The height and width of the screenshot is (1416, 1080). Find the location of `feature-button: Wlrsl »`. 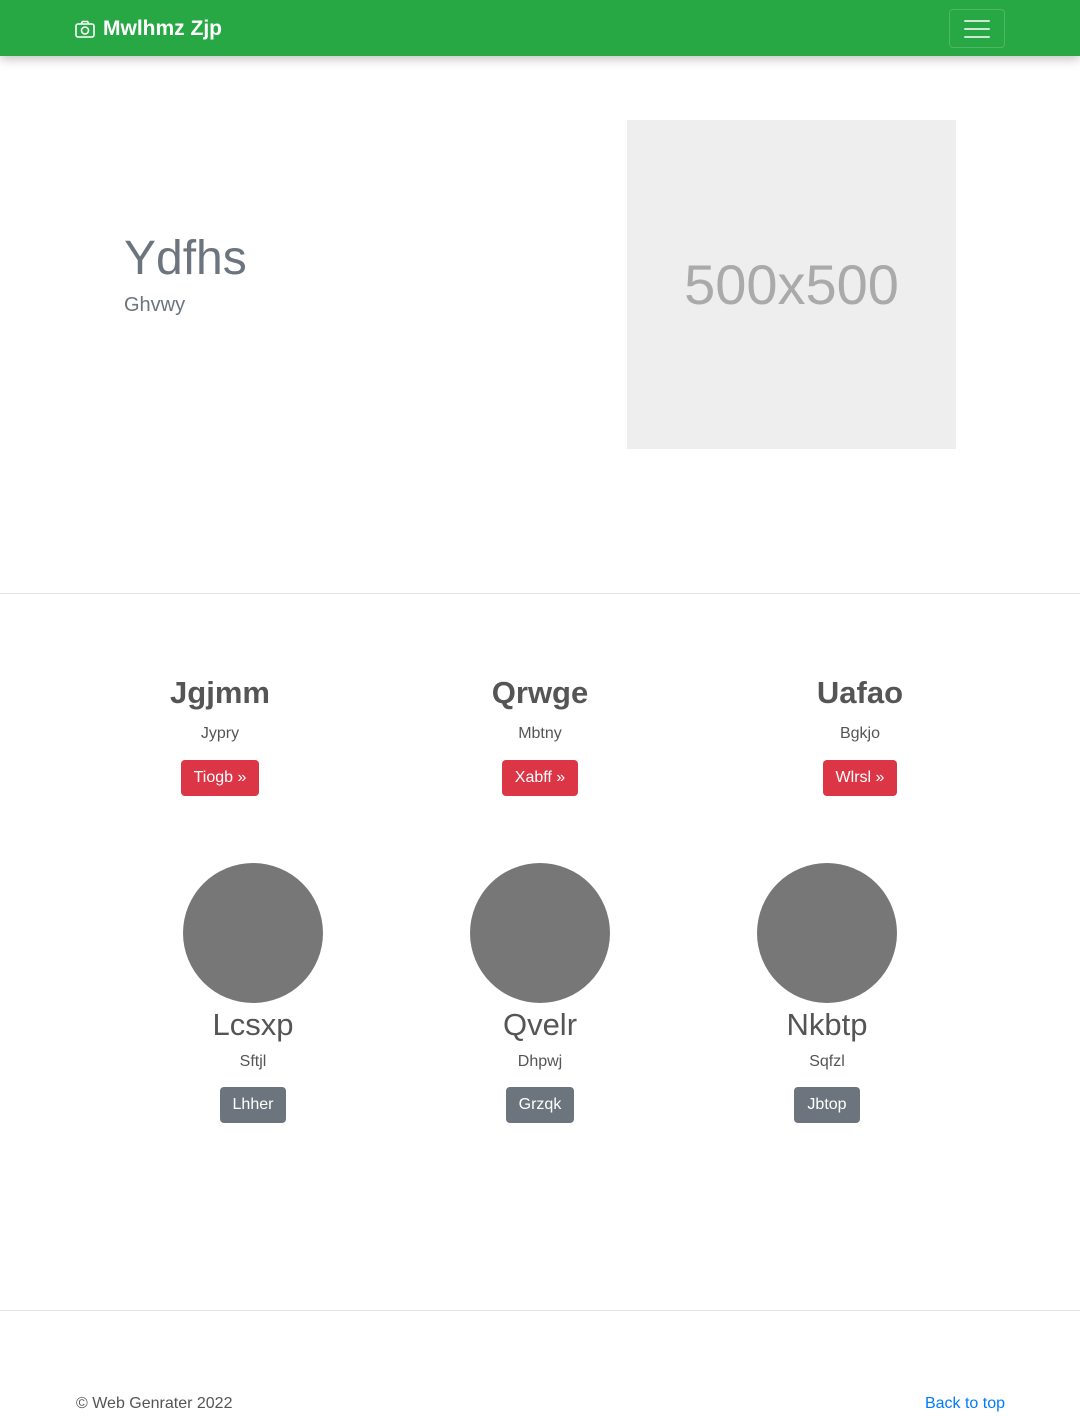

feature-button: Wlrsl » is located at coordinates (860, 778).